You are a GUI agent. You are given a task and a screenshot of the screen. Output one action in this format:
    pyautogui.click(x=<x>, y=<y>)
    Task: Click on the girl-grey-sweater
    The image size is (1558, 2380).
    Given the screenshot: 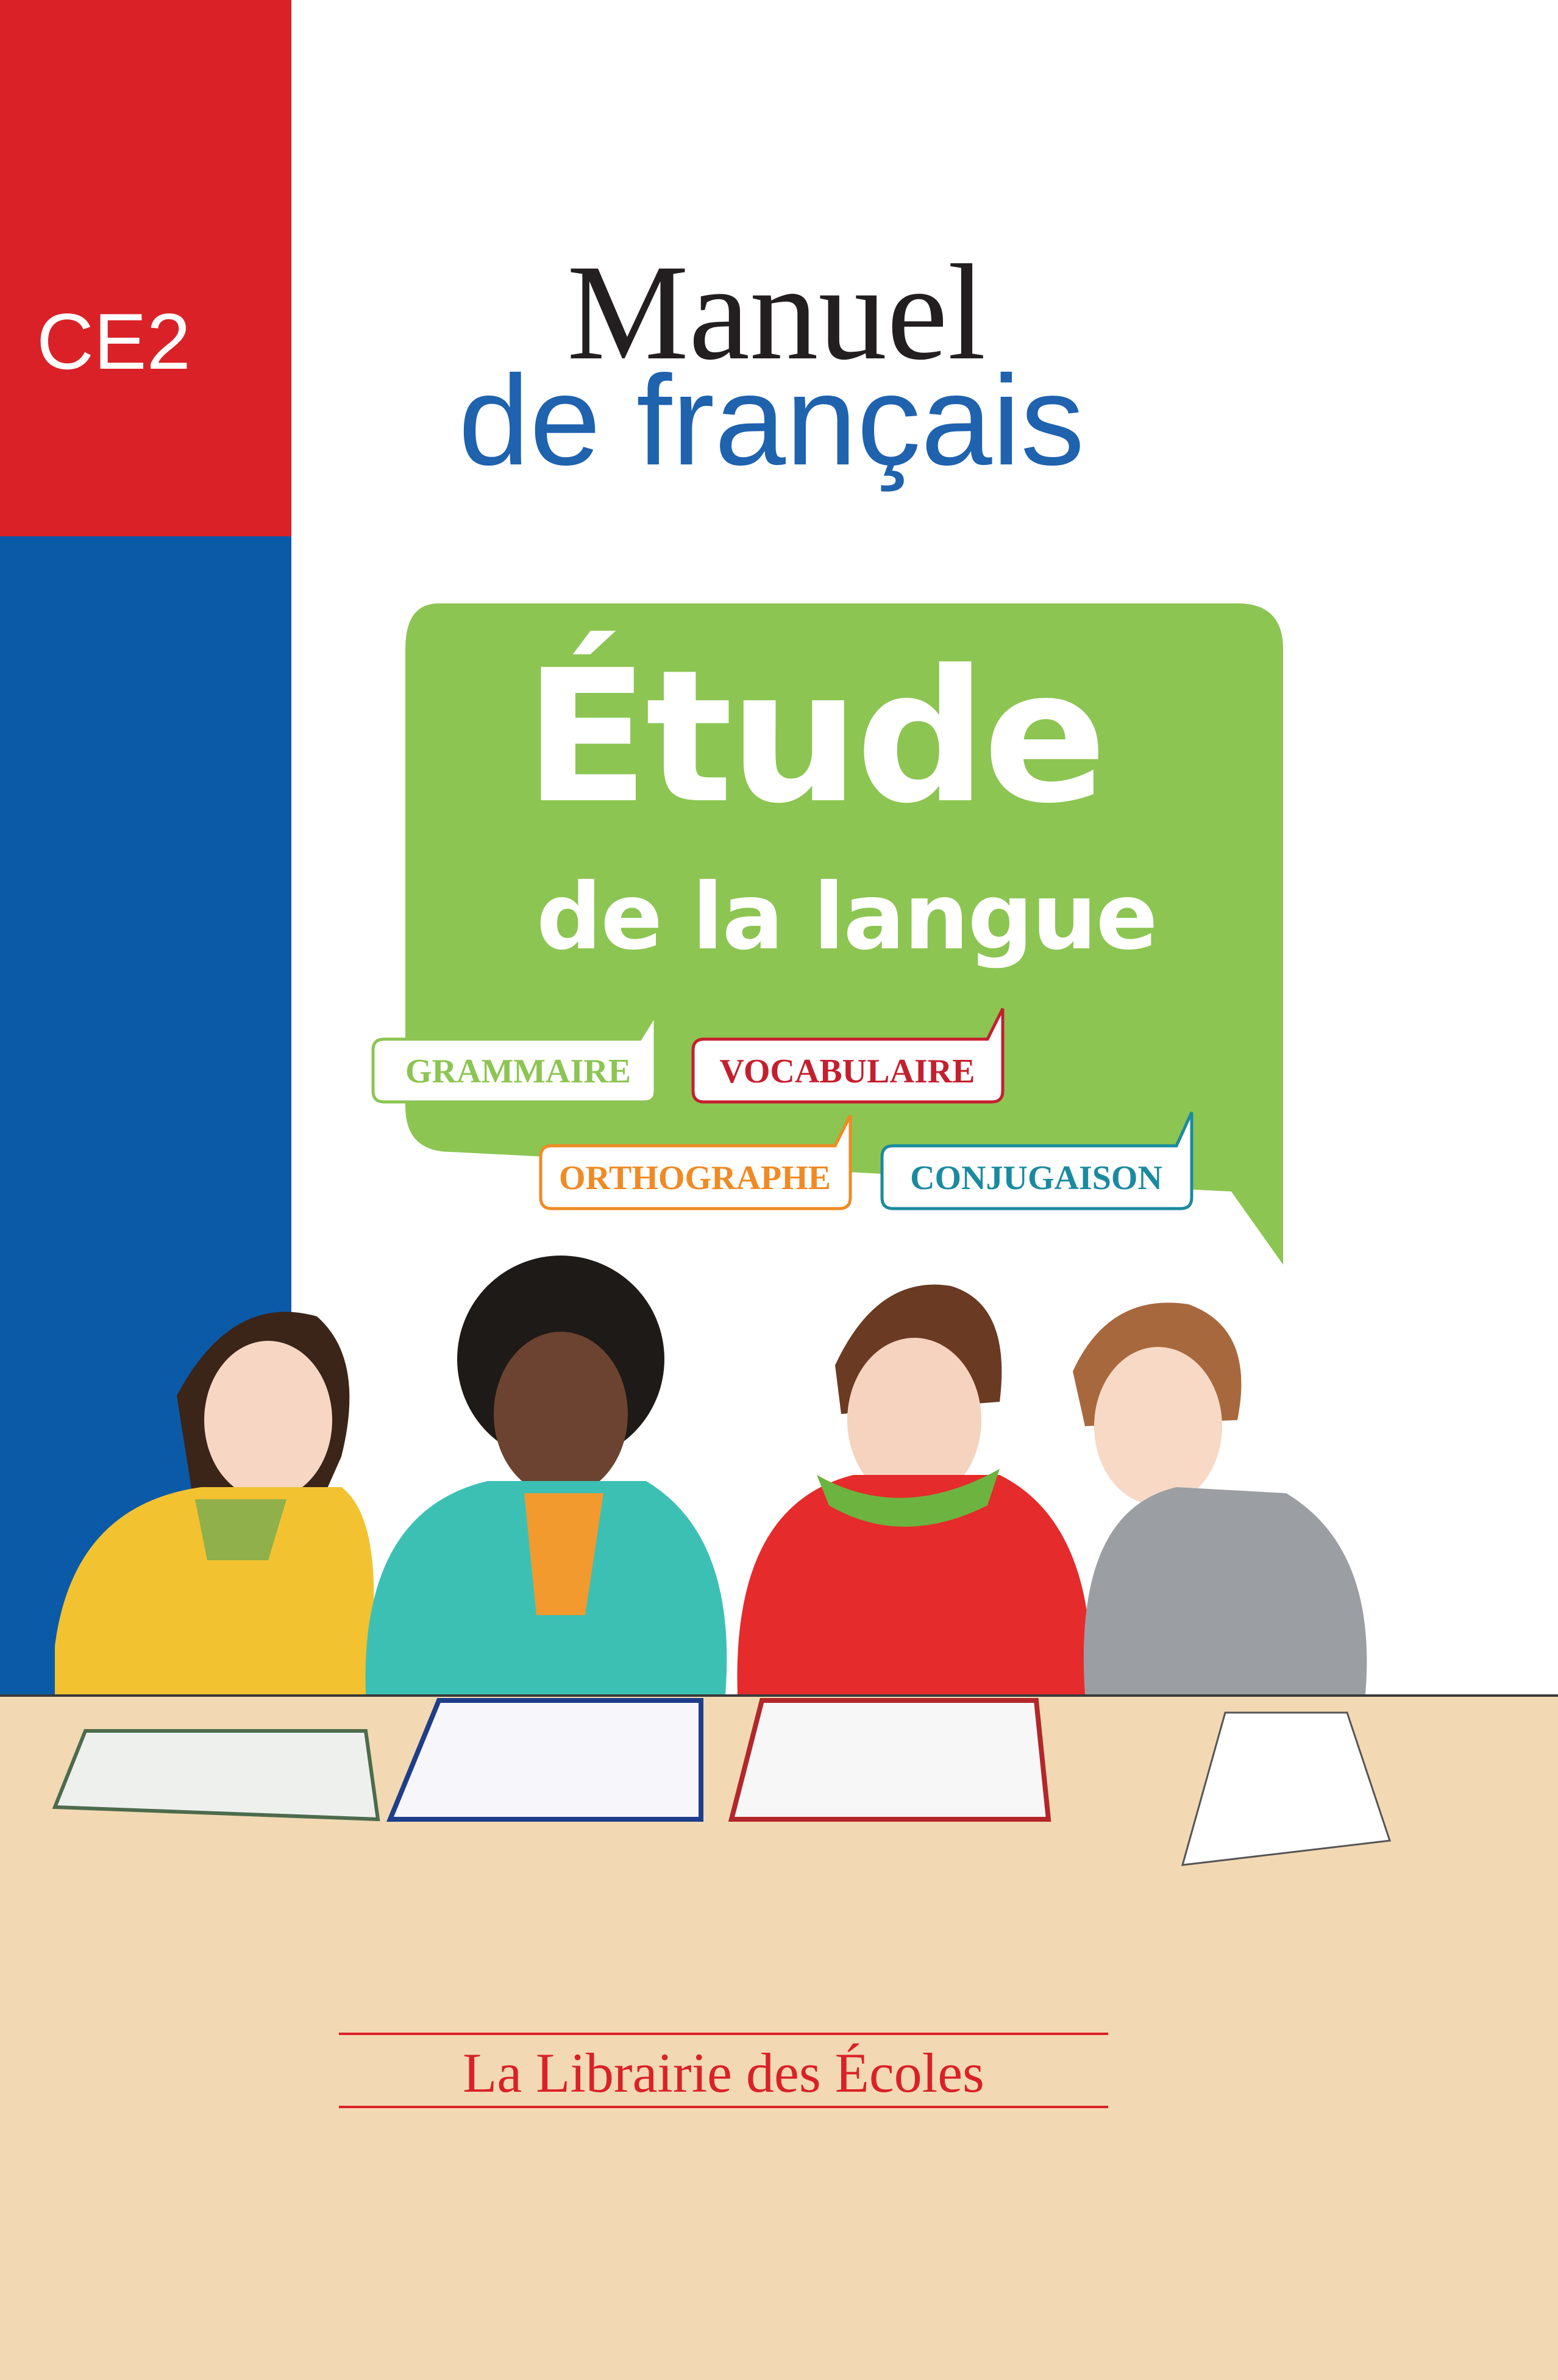 What is the action you would take?
    pyautogui.click(x=1220, y=1498)
    